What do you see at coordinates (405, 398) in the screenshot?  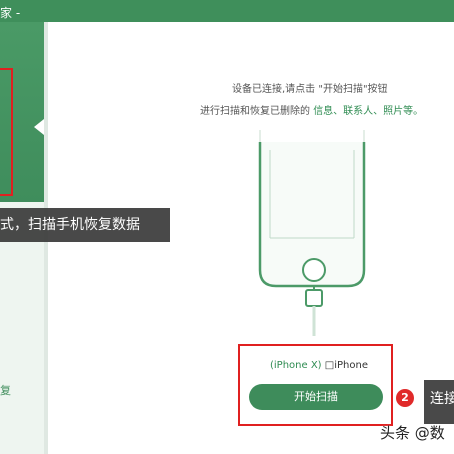 I see `step-number-badge: 2` at bounding box center [405, 398].